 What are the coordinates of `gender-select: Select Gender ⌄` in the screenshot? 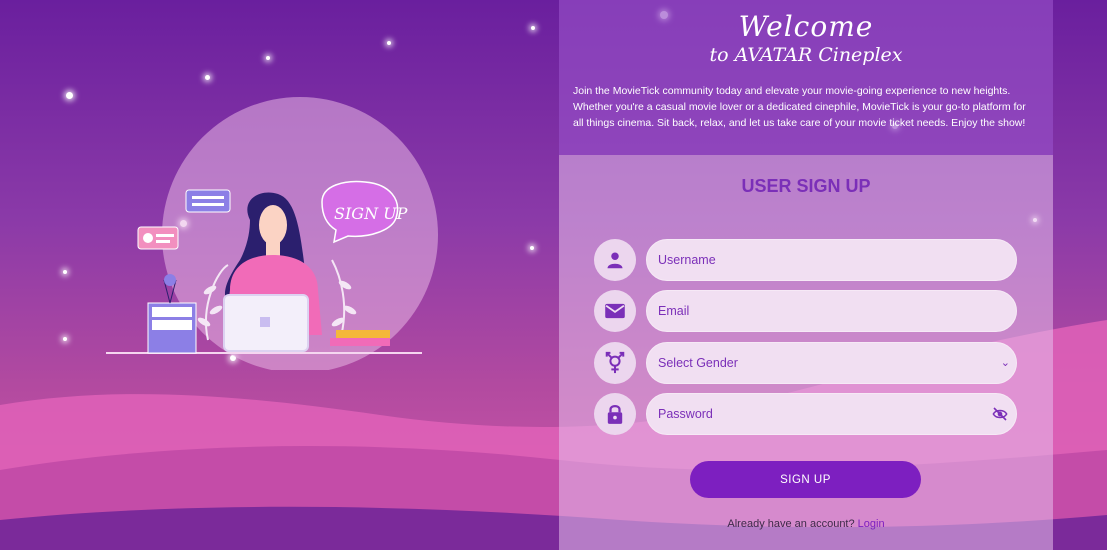 It's located at (831, 363).